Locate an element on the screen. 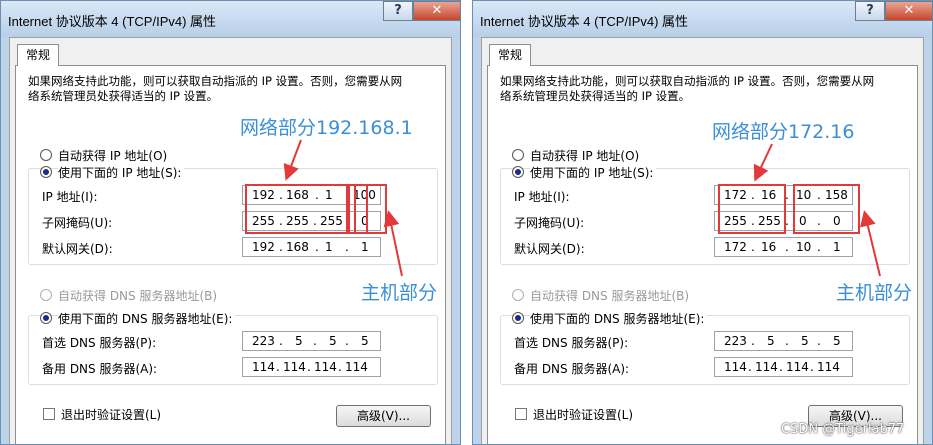 This screenshot has height=445, width=933. default-gateway-input: 192 . 168 . 1 . 1 is located at coordinates (311, 247).